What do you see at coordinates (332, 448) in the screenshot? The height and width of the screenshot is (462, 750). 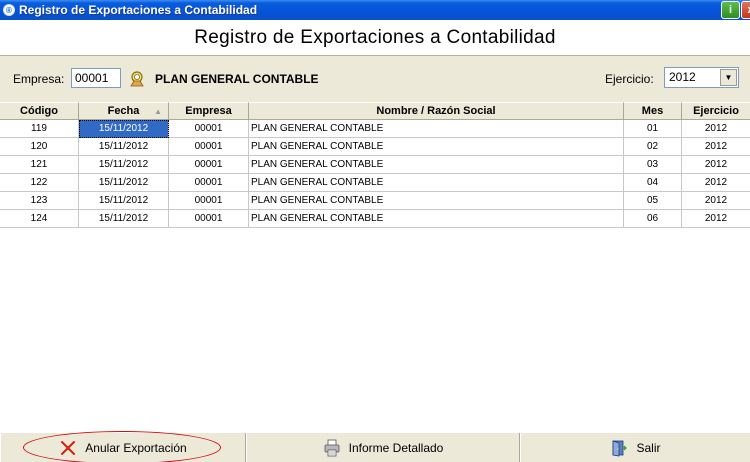 I see `printer-icon` at bounding box center [332, 448].